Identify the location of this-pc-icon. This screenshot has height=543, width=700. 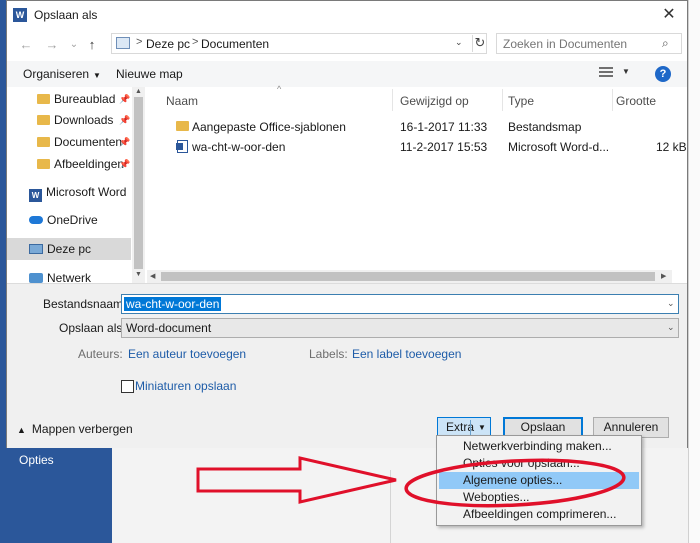
(123, 43).